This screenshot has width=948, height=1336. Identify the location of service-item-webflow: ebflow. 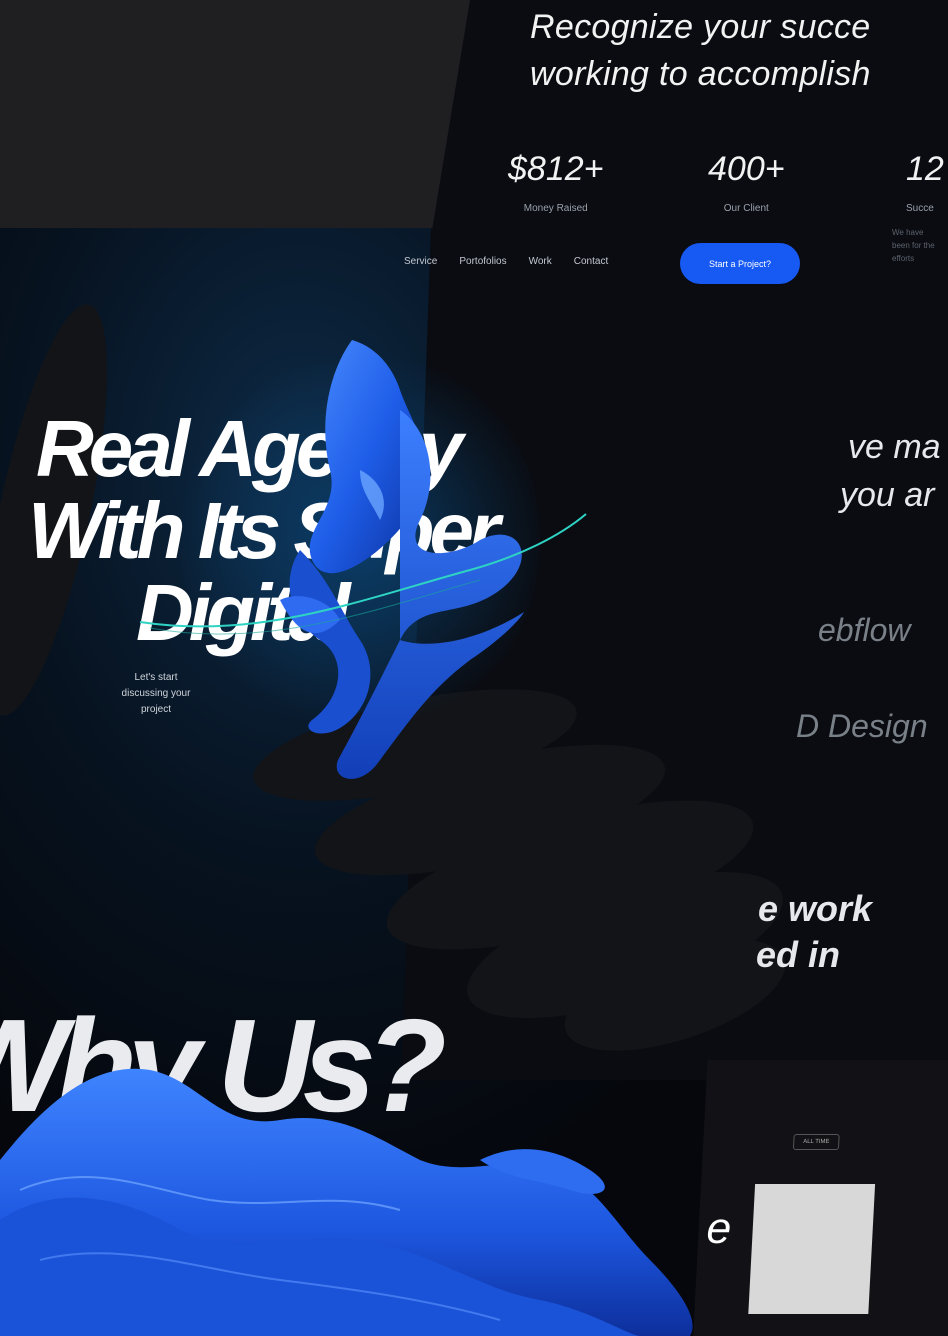
(864, 630).